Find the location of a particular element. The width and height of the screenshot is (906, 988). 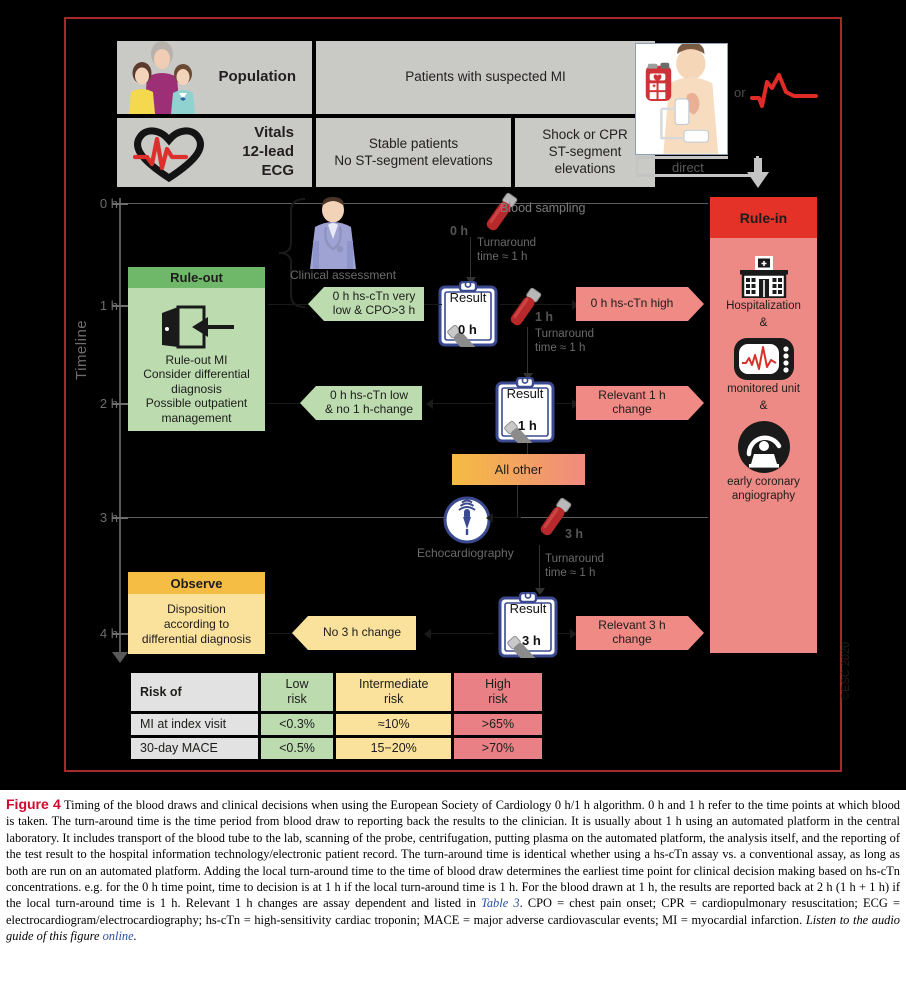

rule-out-line1: Rule-out MI is located at coordinates (196, 360).